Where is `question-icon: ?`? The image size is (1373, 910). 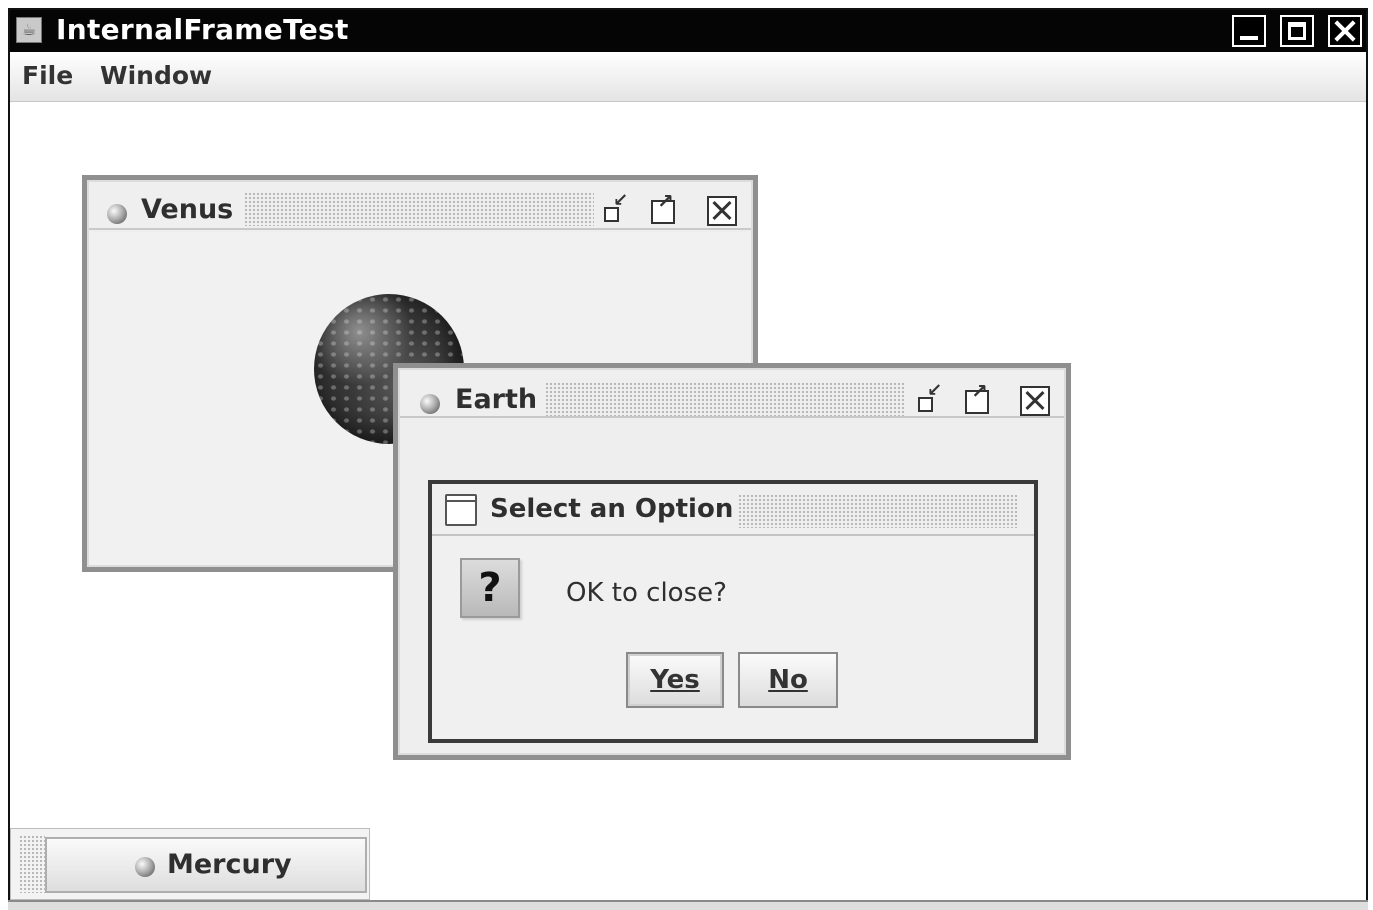 question-icon: ? is located at coordinates (490, 588).